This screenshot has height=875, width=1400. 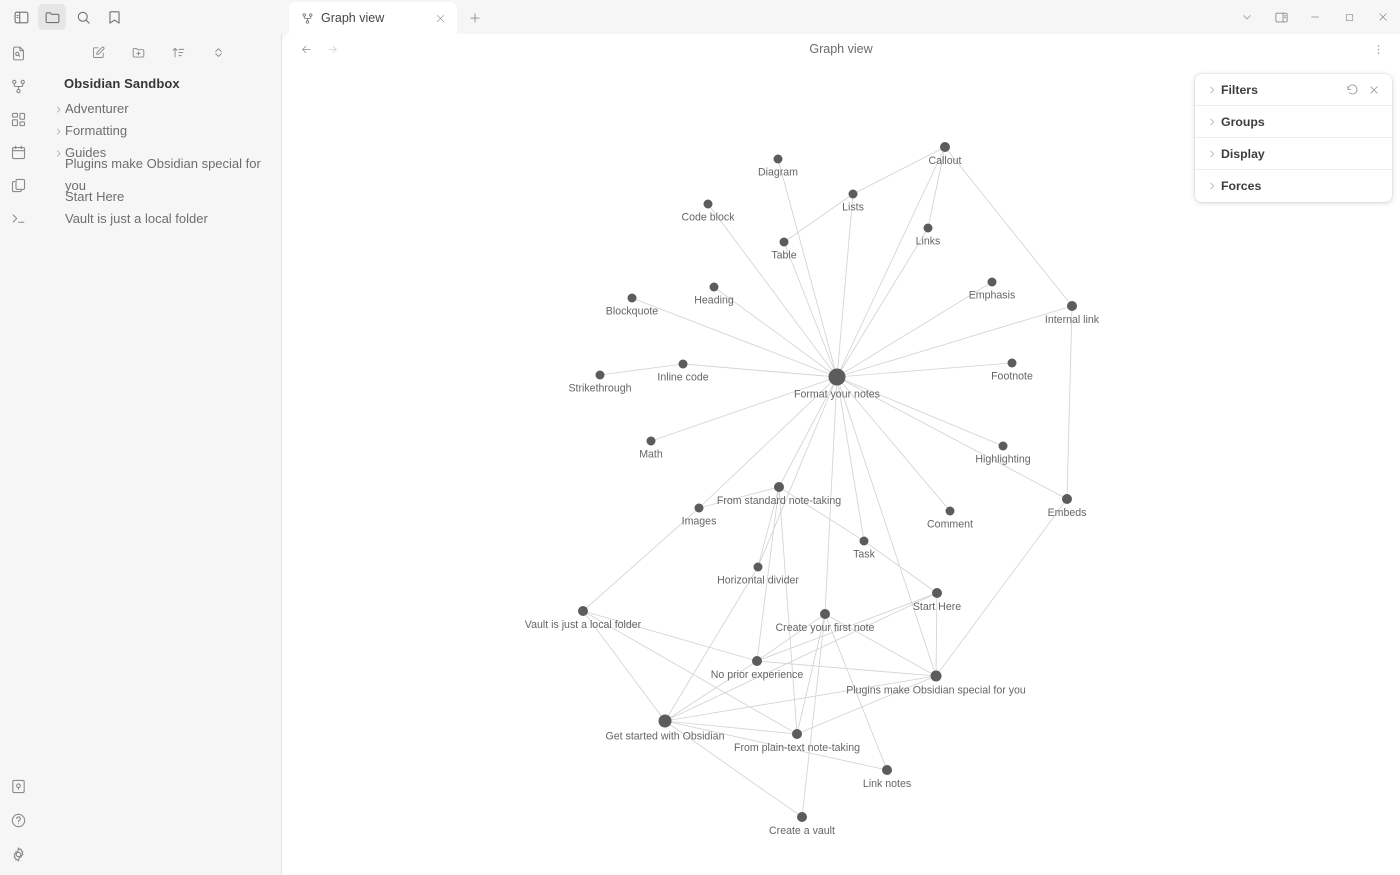 I want to click on graph-node-label: Strikethrough, so click(x=599, y=389).